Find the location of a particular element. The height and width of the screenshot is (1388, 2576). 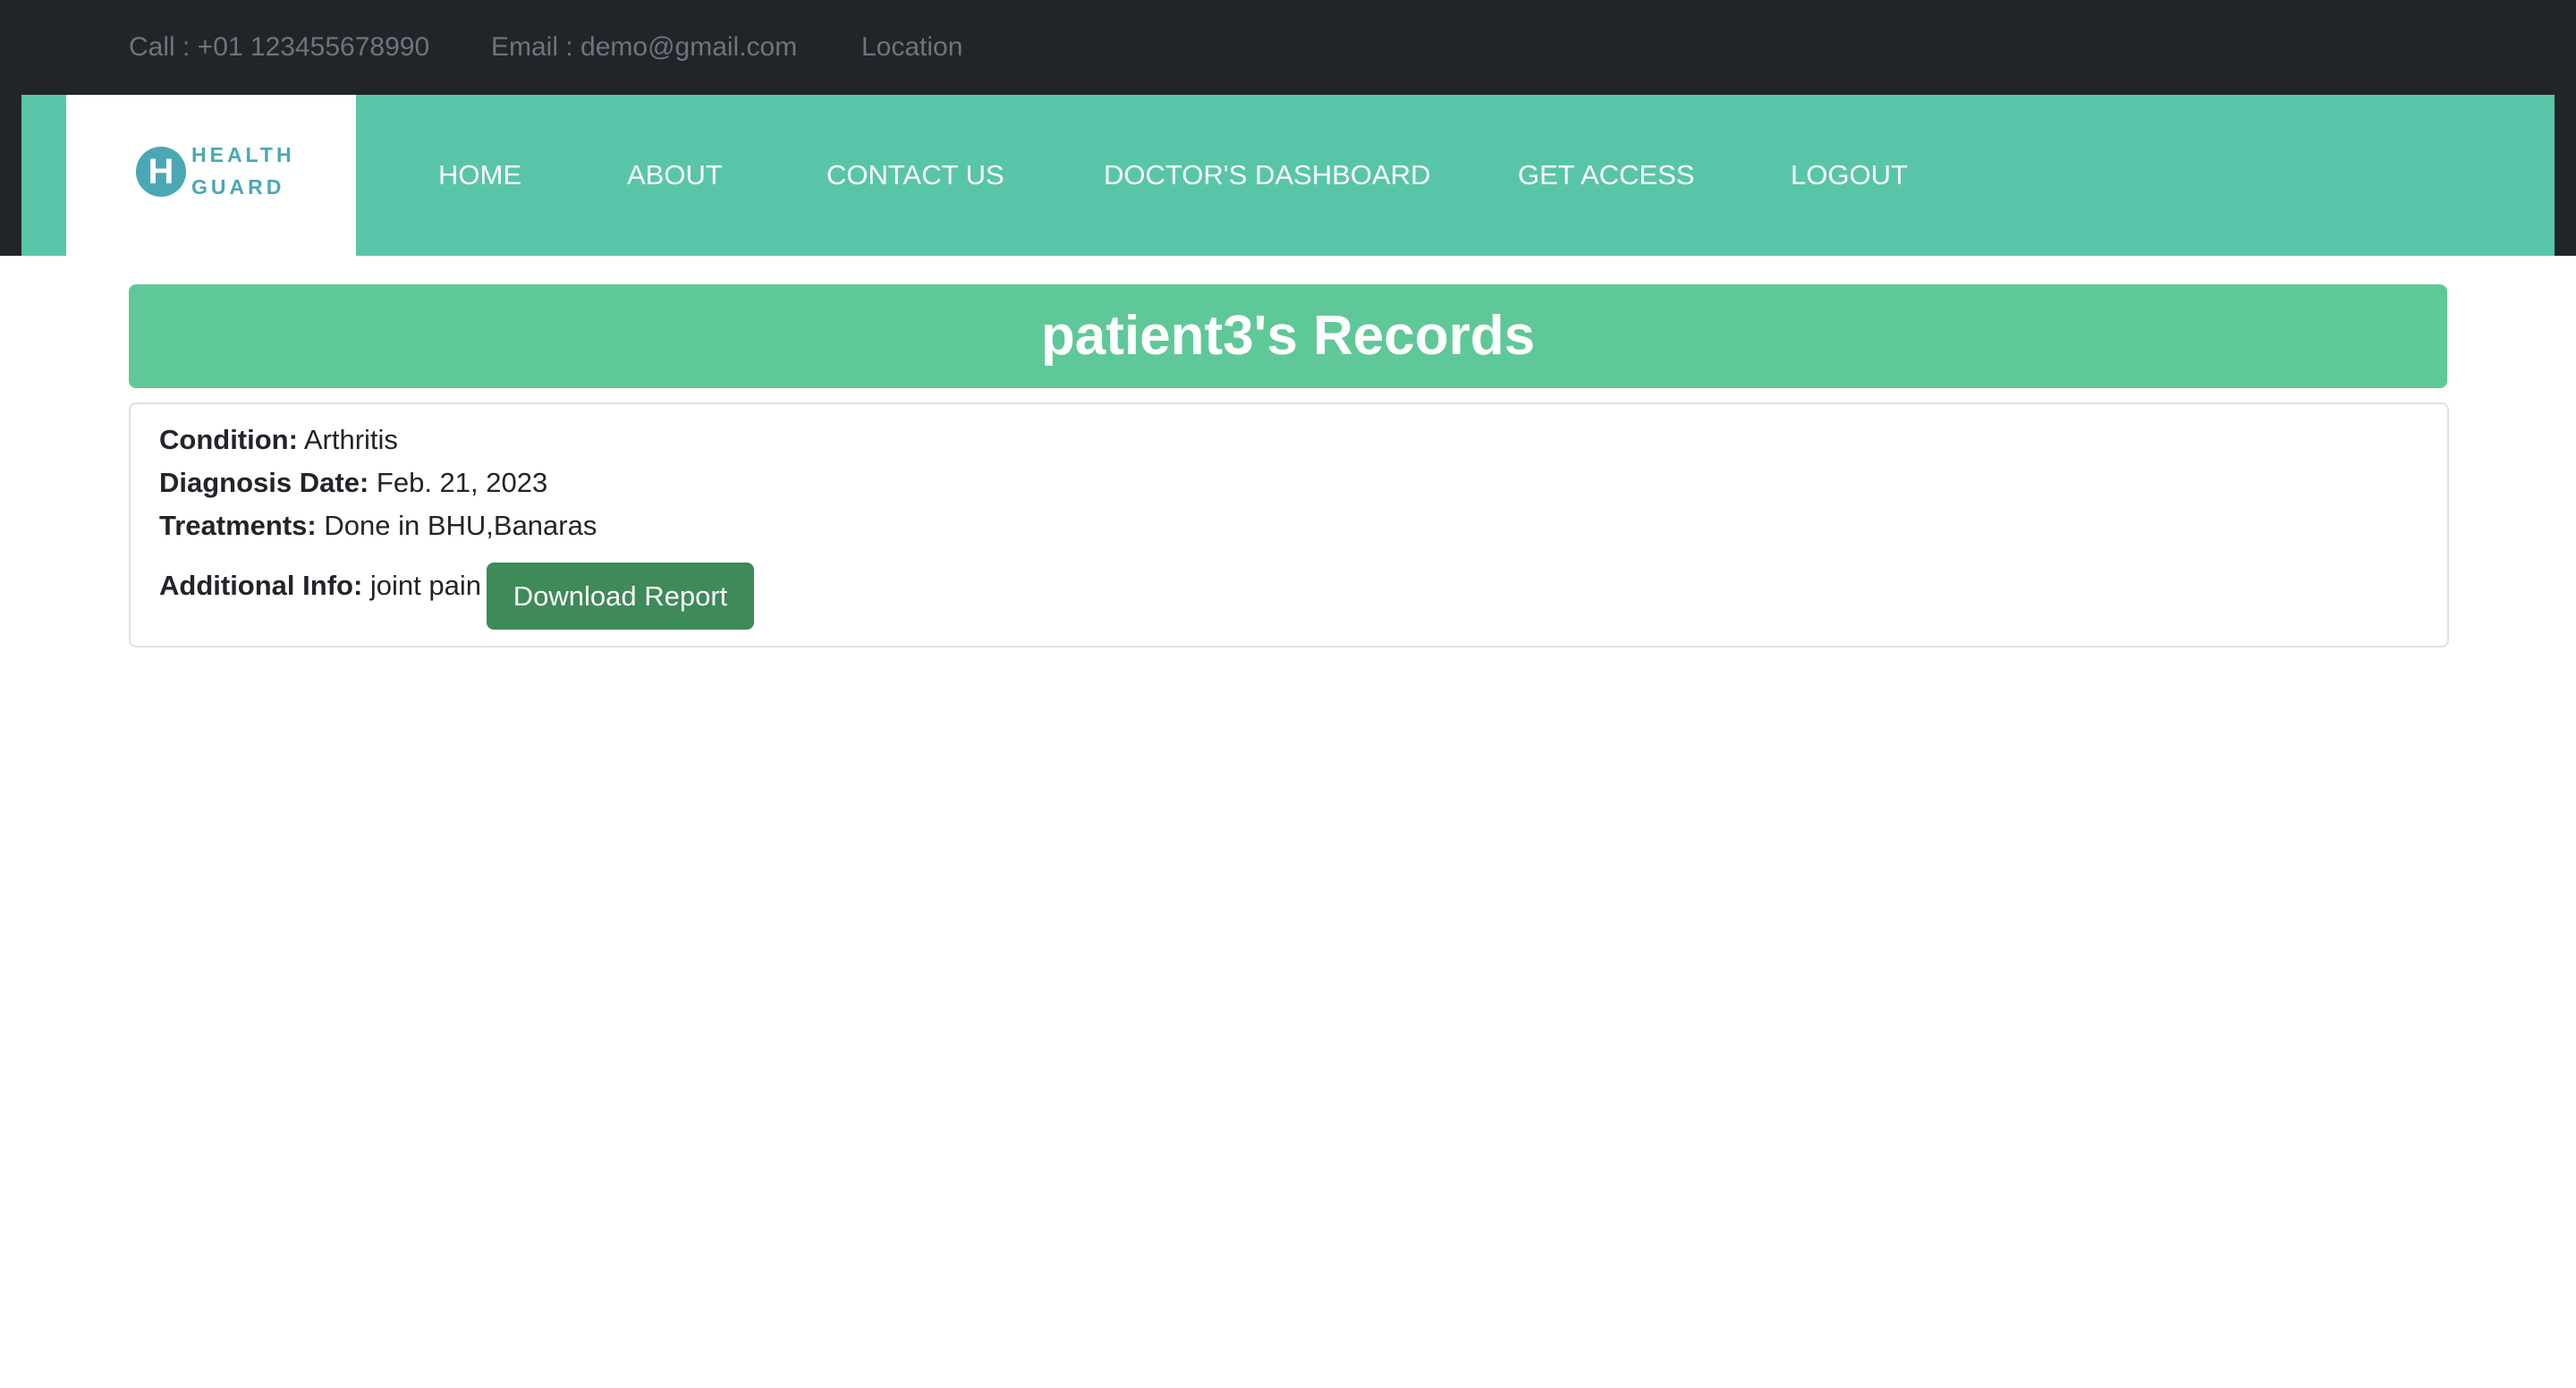

nav-contact-us: CONTACT US is located at coordinates (915, 176).